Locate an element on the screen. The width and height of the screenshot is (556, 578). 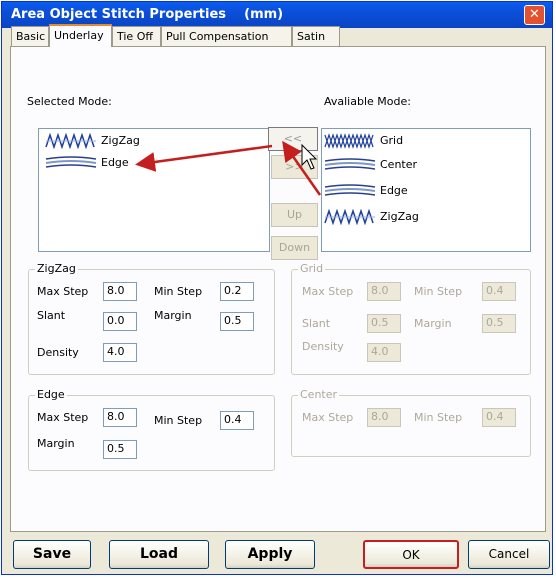
cancel-button: Cancel is located at coordinates (509, 554).